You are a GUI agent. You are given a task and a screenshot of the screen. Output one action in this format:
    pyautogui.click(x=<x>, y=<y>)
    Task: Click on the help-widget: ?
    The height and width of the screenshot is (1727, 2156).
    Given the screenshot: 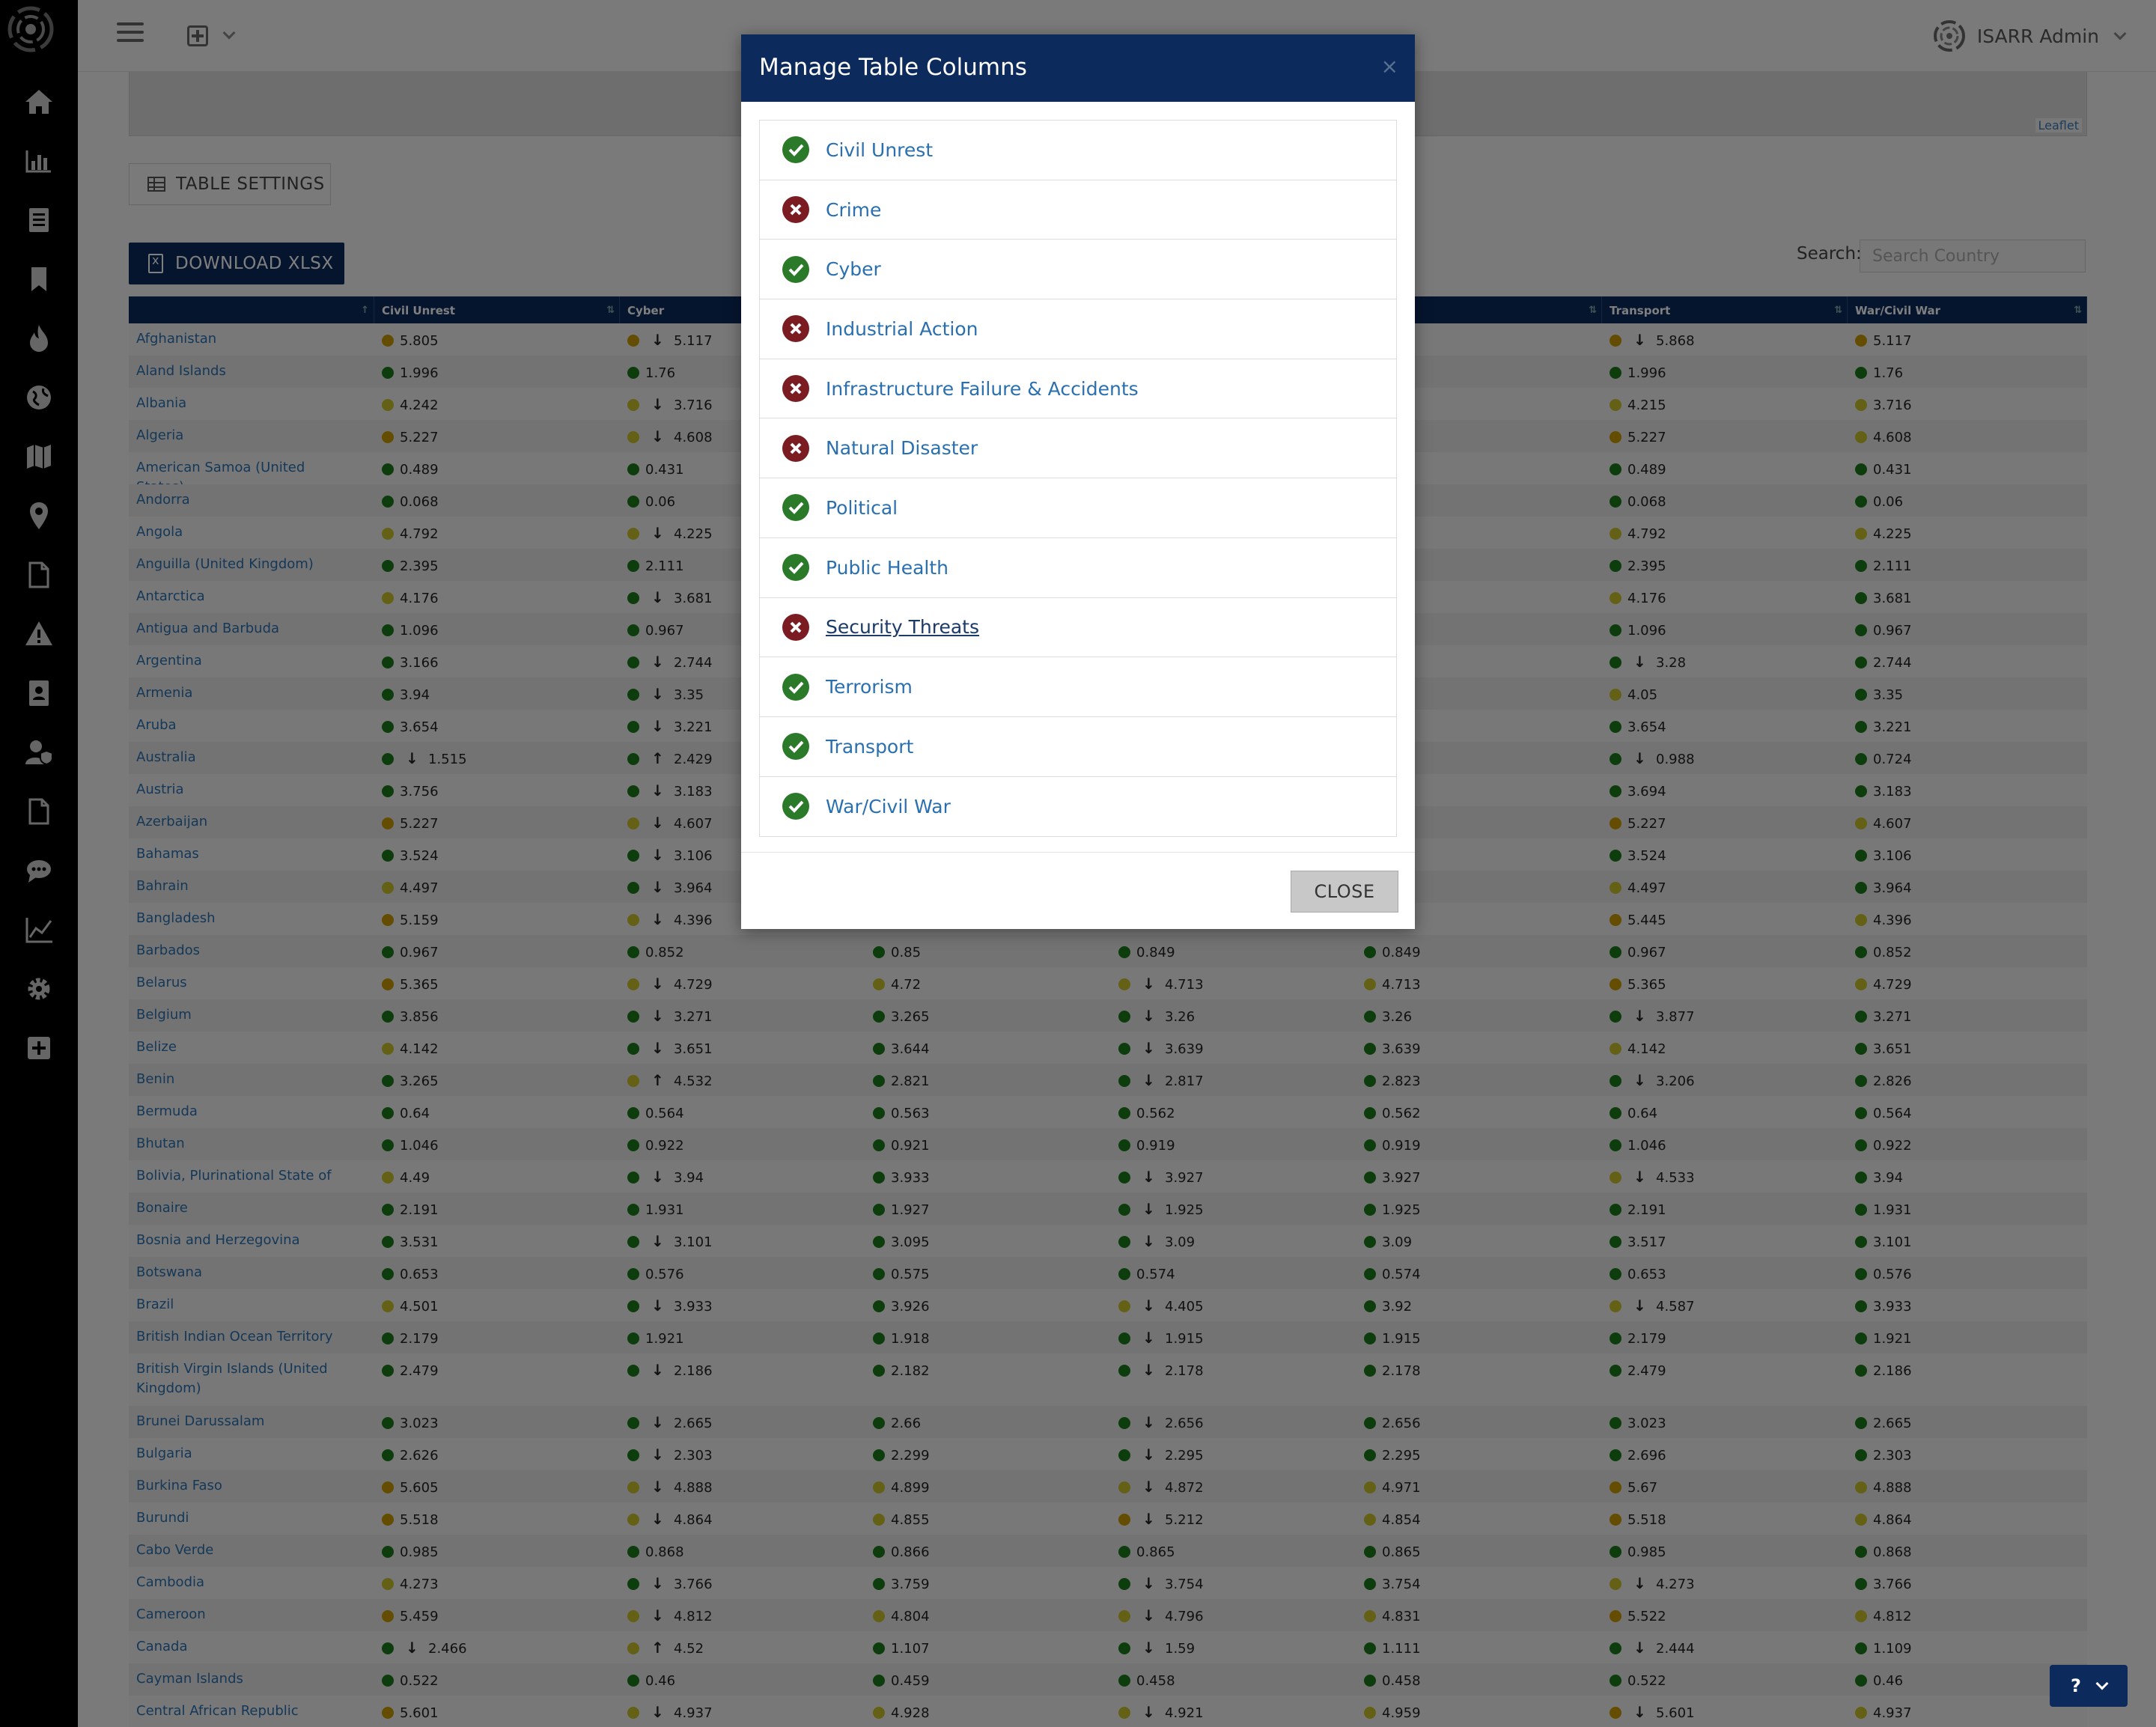 What is the action you would take?
    pyautogui.click(x=2089, y=1686)
    